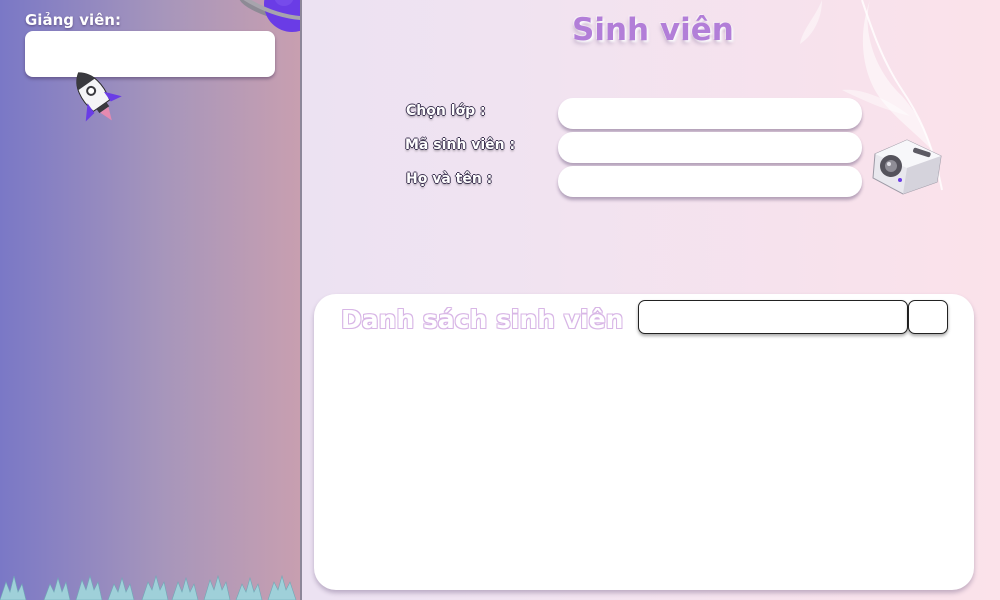 Image resolution: width=1000 pixels, height=600 pixels. What do you see at coordinates (449, 179) in the screenshot?
I see `full-name-label: Họ và tên :` at bounding box center [449, 179].